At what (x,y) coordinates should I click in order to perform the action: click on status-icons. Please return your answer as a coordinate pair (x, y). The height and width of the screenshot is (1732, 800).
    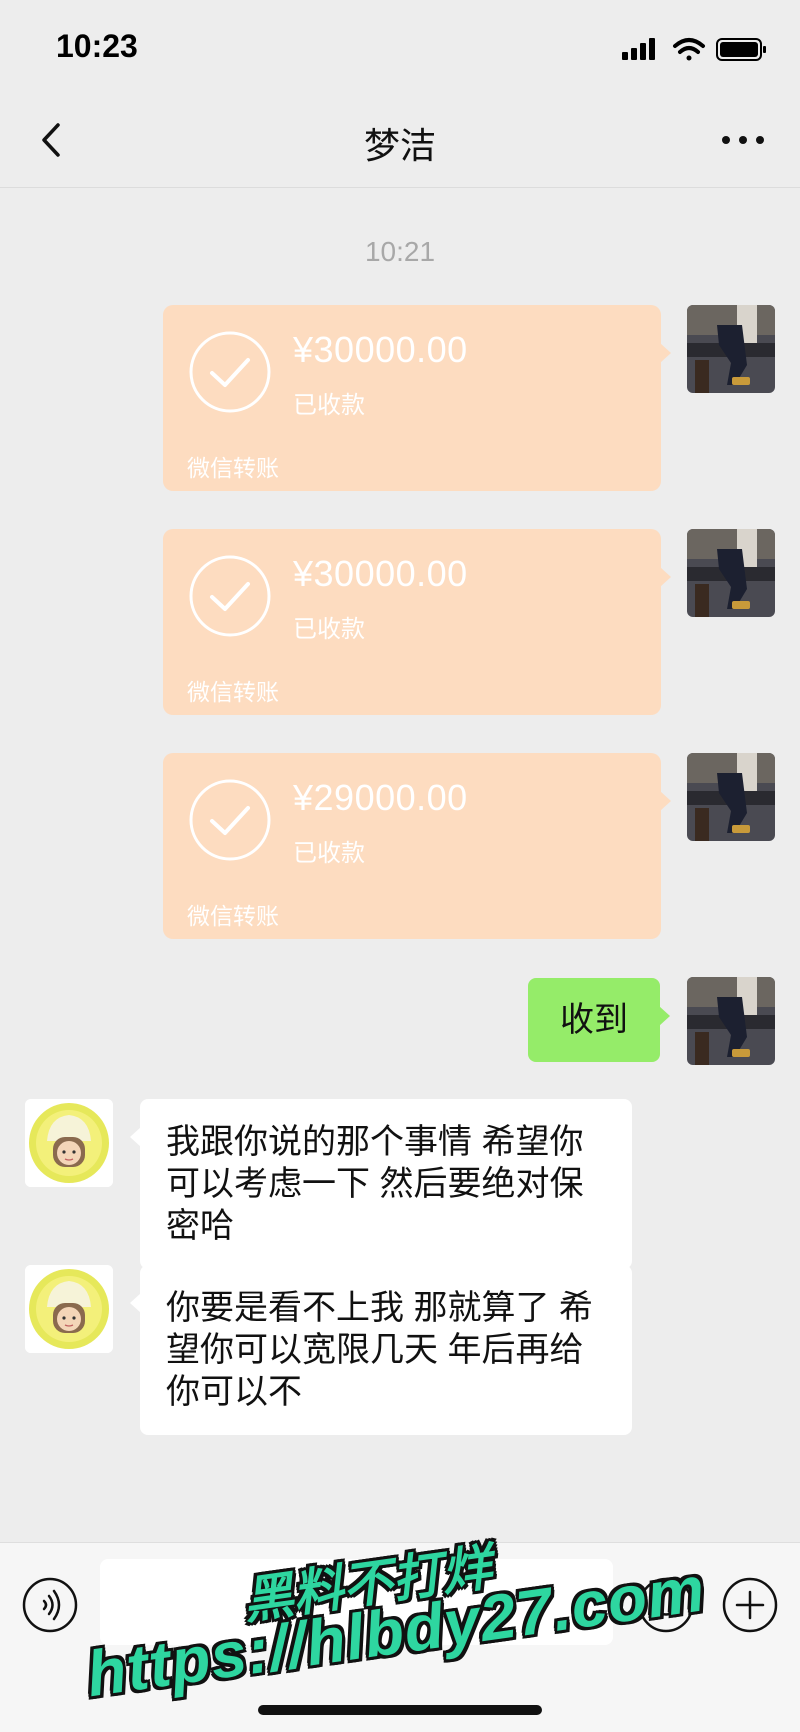
    Looking at the image, I should click on (694, 49).